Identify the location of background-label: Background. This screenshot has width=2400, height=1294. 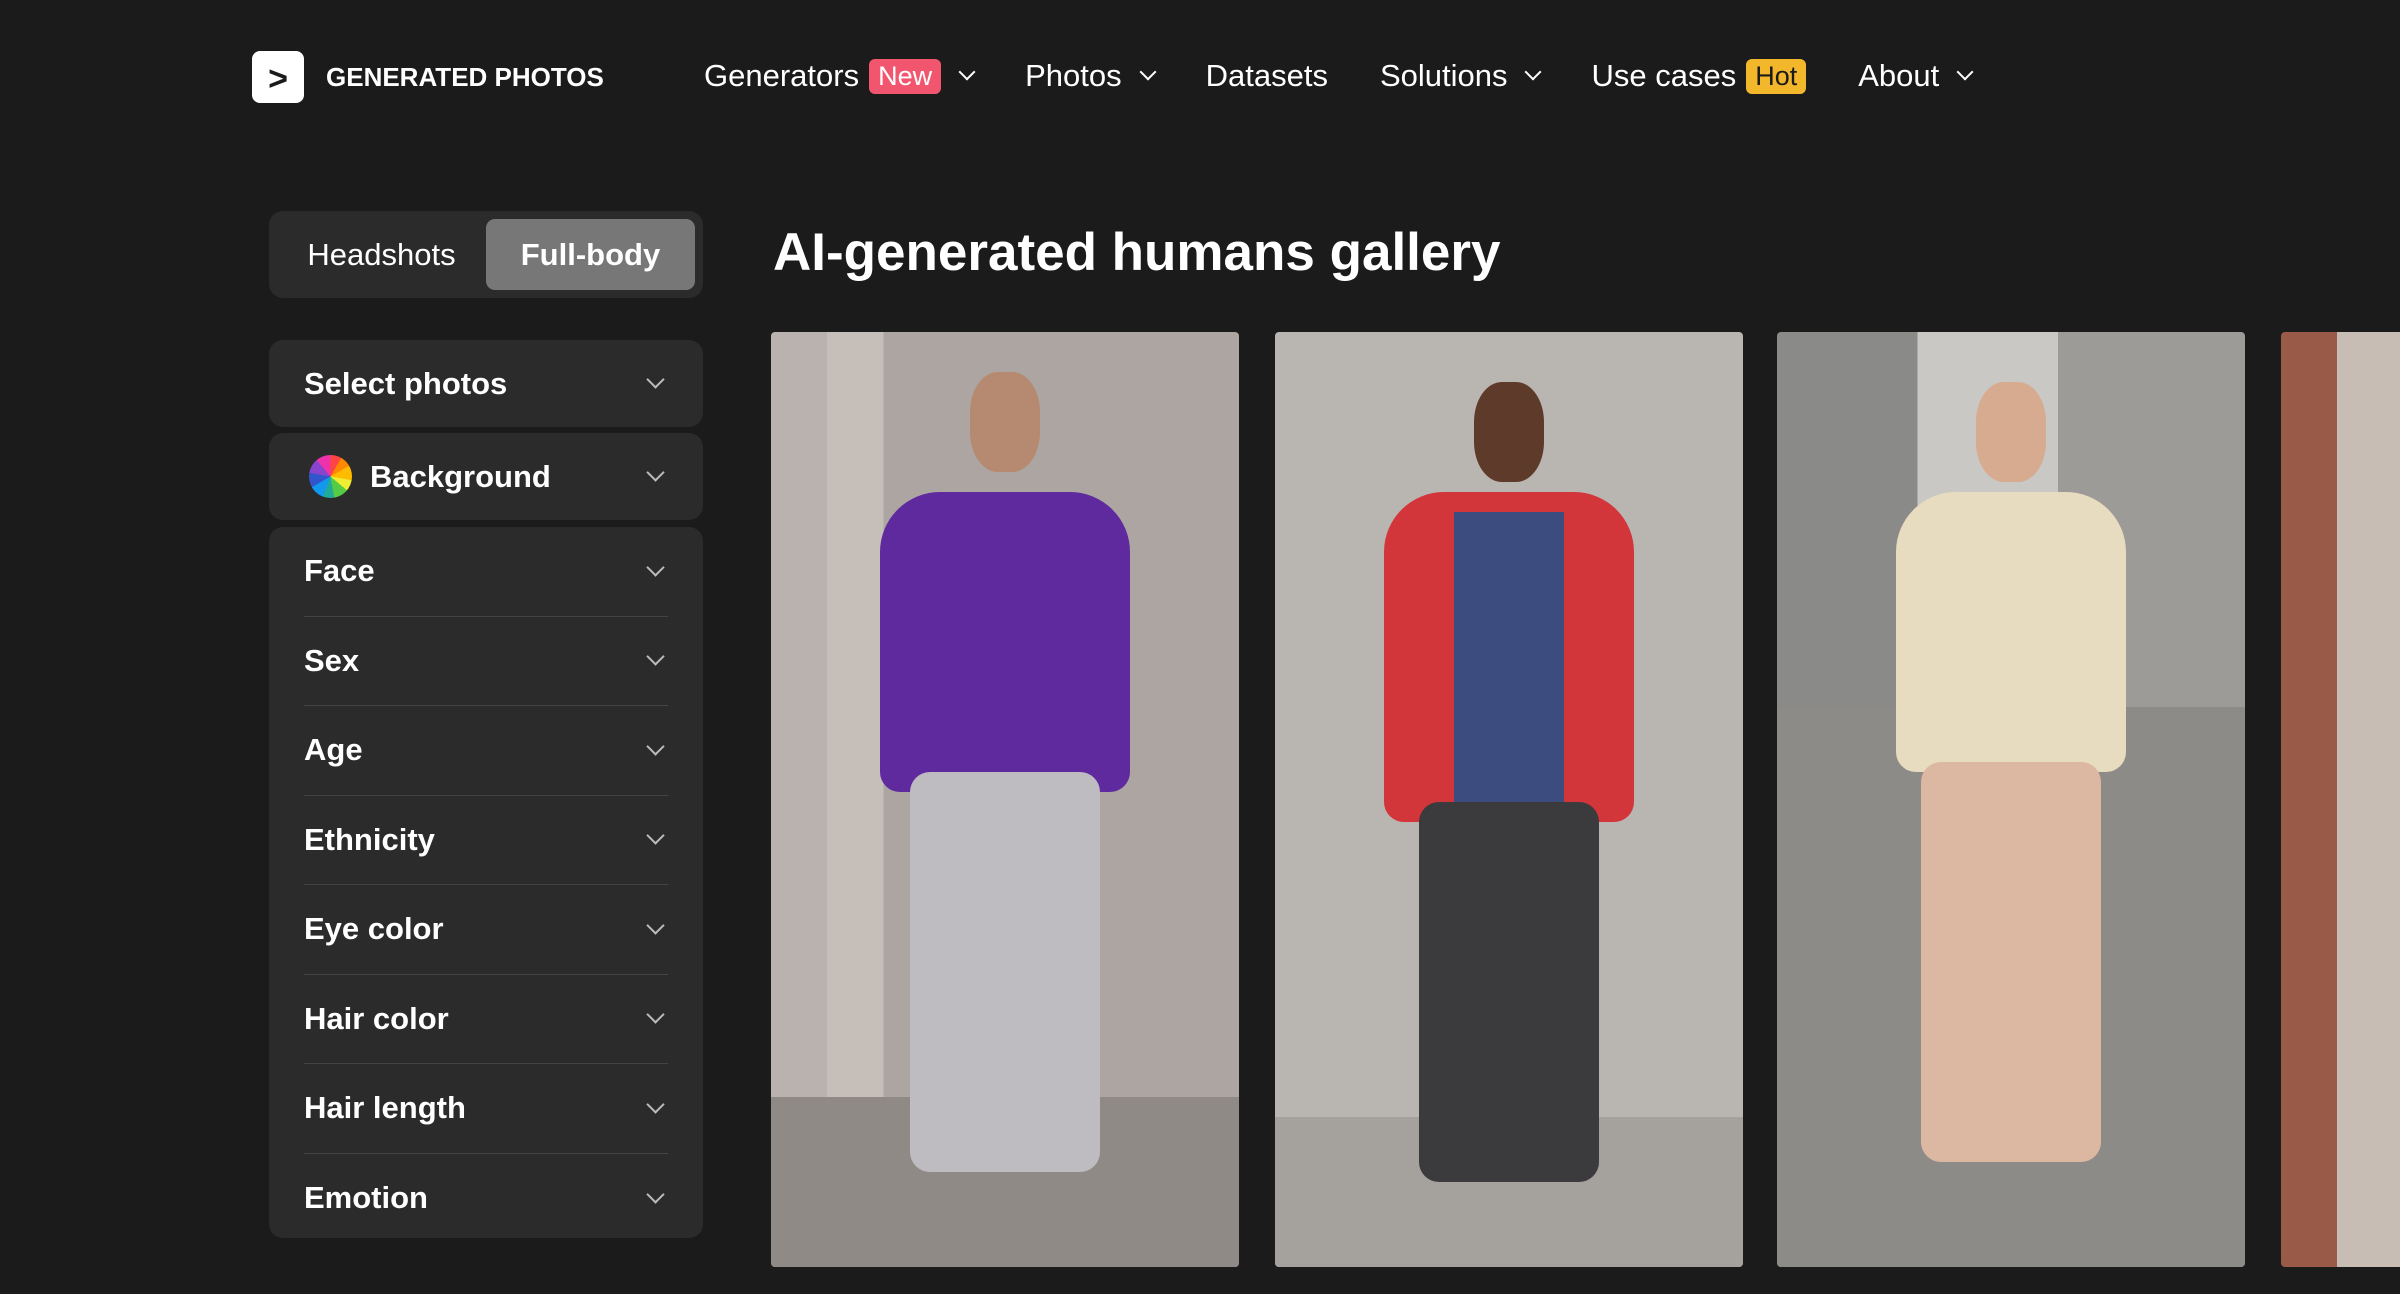
(460, 476).